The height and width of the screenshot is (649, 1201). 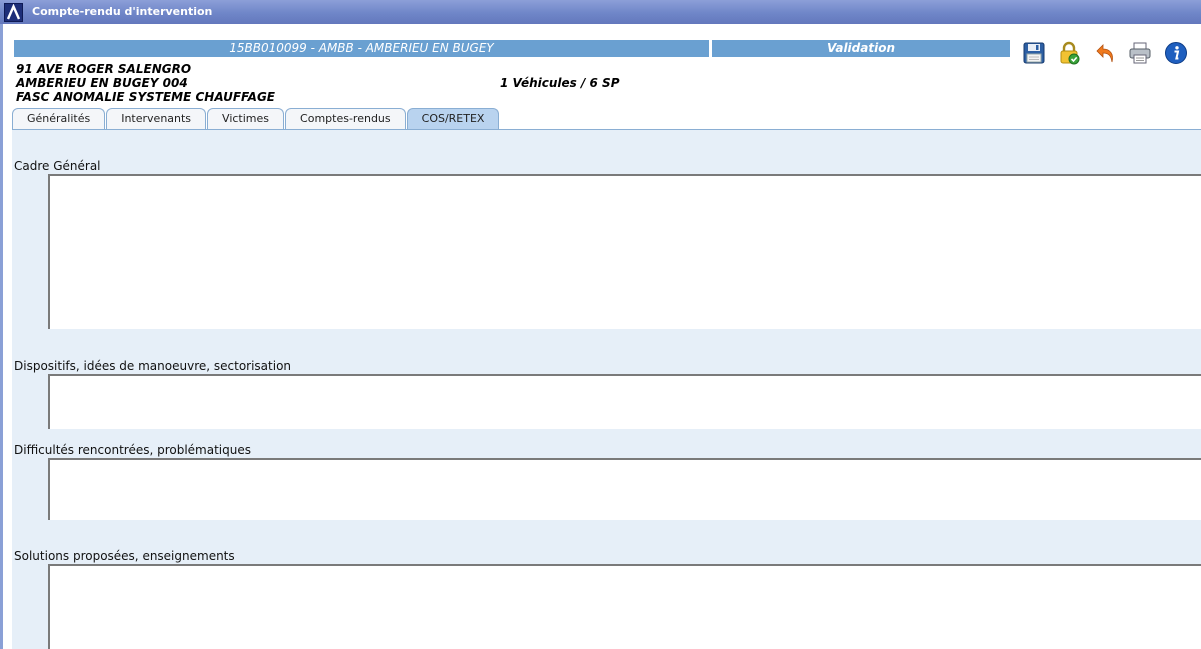 I want to click on save-icon, so click(x=1034, y=53).